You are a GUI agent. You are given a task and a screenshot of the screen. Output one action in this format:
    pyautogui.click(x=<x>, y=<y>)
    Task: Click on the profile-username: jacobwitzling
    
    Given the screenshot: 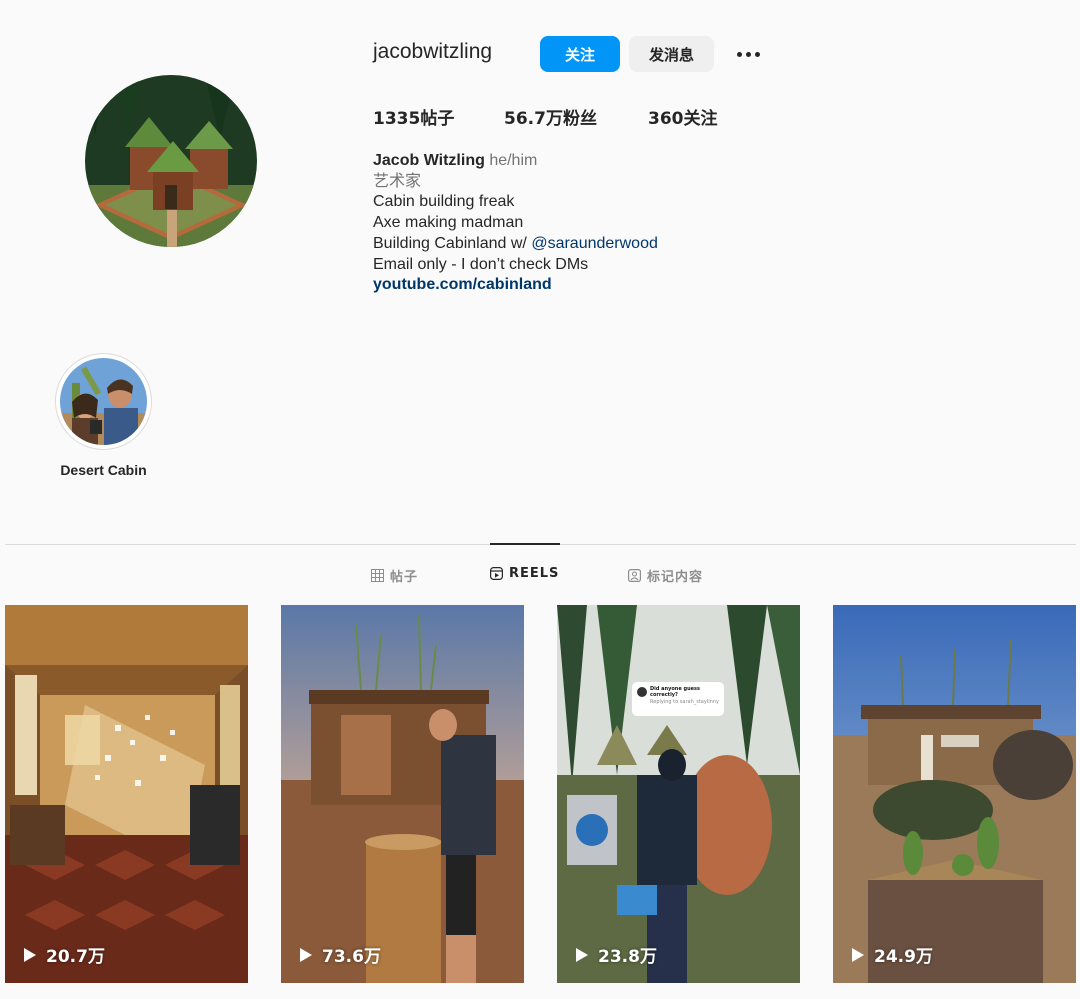 What is the action you would take?
    pyautogui.click(x=433, y=51)
    